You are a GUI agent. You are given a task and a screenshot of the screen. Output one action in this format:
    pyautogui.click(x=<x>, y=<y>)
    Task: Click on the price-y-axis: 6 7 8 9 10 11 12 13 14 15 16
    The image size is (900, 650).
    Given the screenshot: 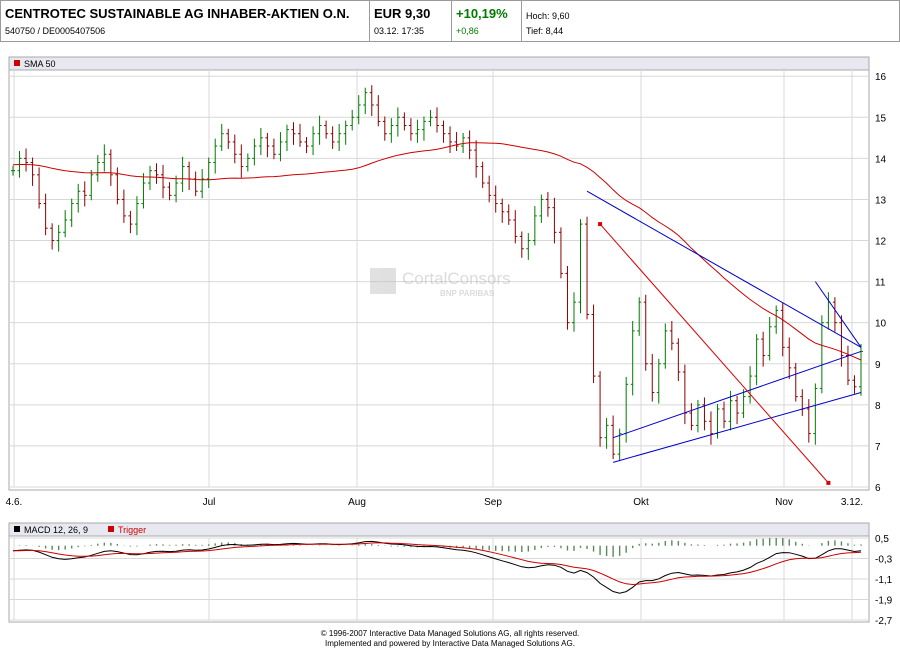 What is the action you would take?
    pyautogui.click(x=881, y=283)
    